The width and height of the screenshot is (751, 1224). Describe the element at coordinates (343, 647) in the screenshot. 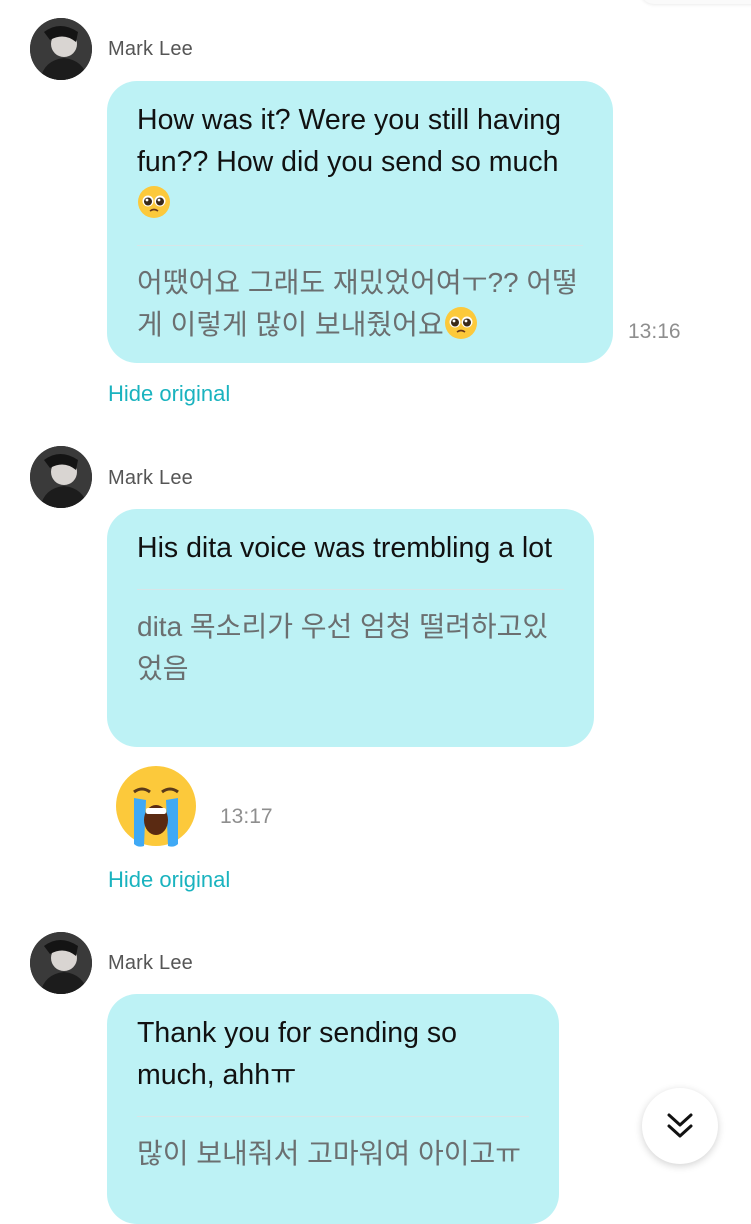

I see `original-text: dita 목소리가 우선 엄청 떨려하고있었음` at that location.